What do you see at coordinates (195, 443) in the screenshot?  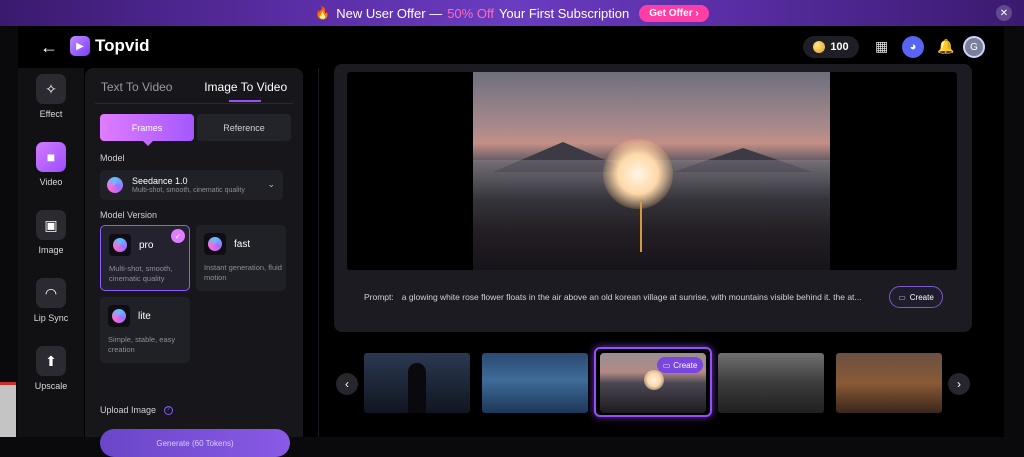 I see `generate-button: Generate (60 Tokens)` at bounding box center [195, 443].